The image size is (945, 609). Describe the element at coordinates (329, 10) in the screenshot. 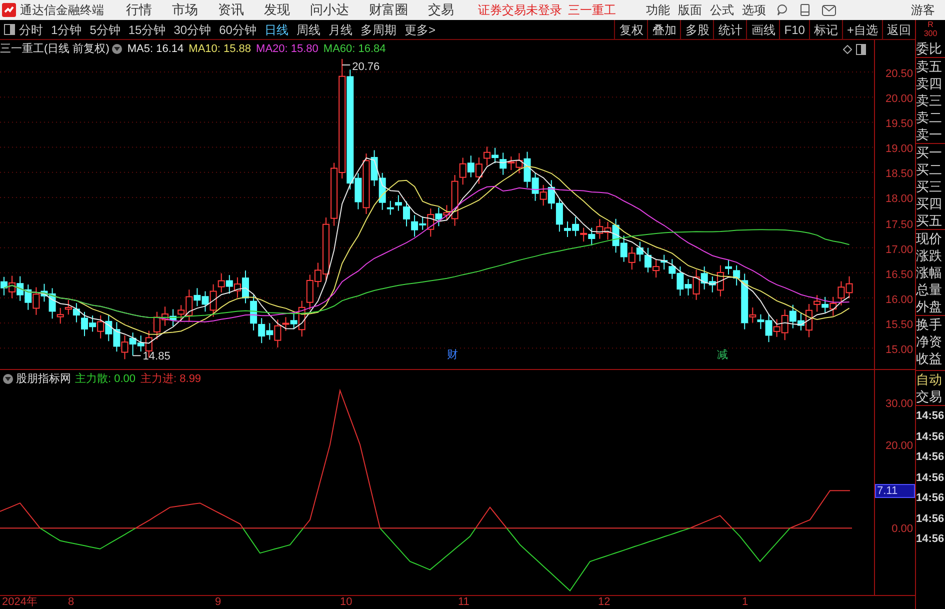

I see `menu-item: 问小达` at that location.